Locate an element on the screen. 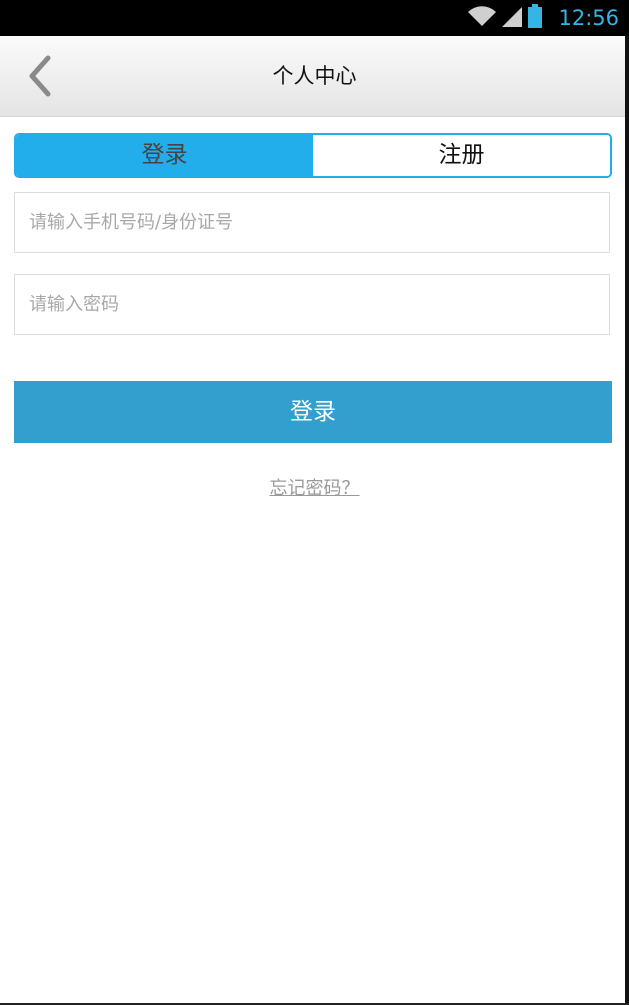 This screenshot has height=1005, width=629. password-field is located at coordinates (312, 304).